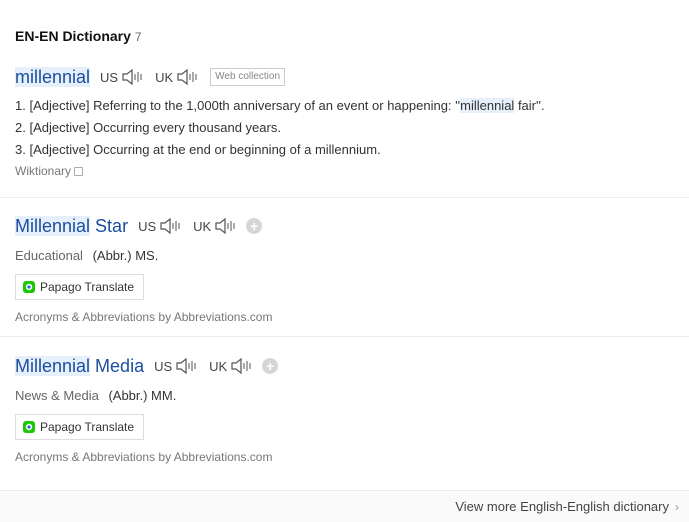  Describe the element at coordinates (73, 36) in the screenshot. I see `dictionary-title: EN-EN Dictionary` at that location.